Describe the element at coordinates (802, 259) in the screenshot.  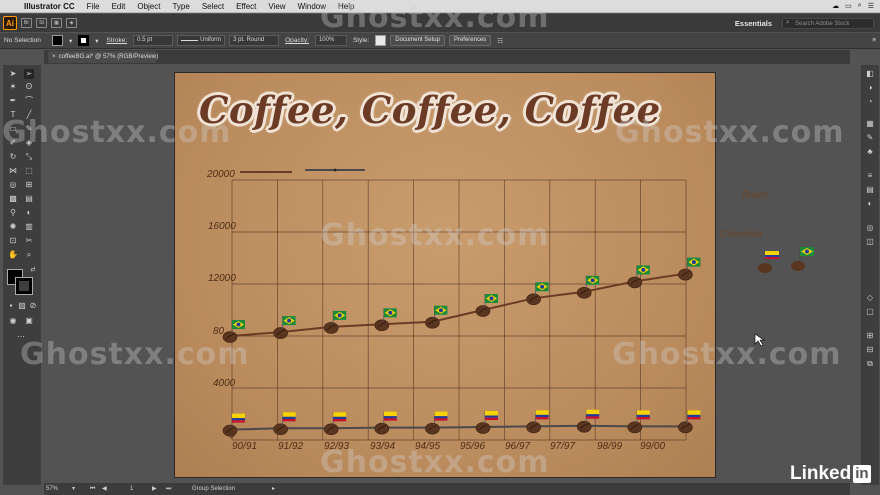
I see `brazil-bean-symbol` at that location.